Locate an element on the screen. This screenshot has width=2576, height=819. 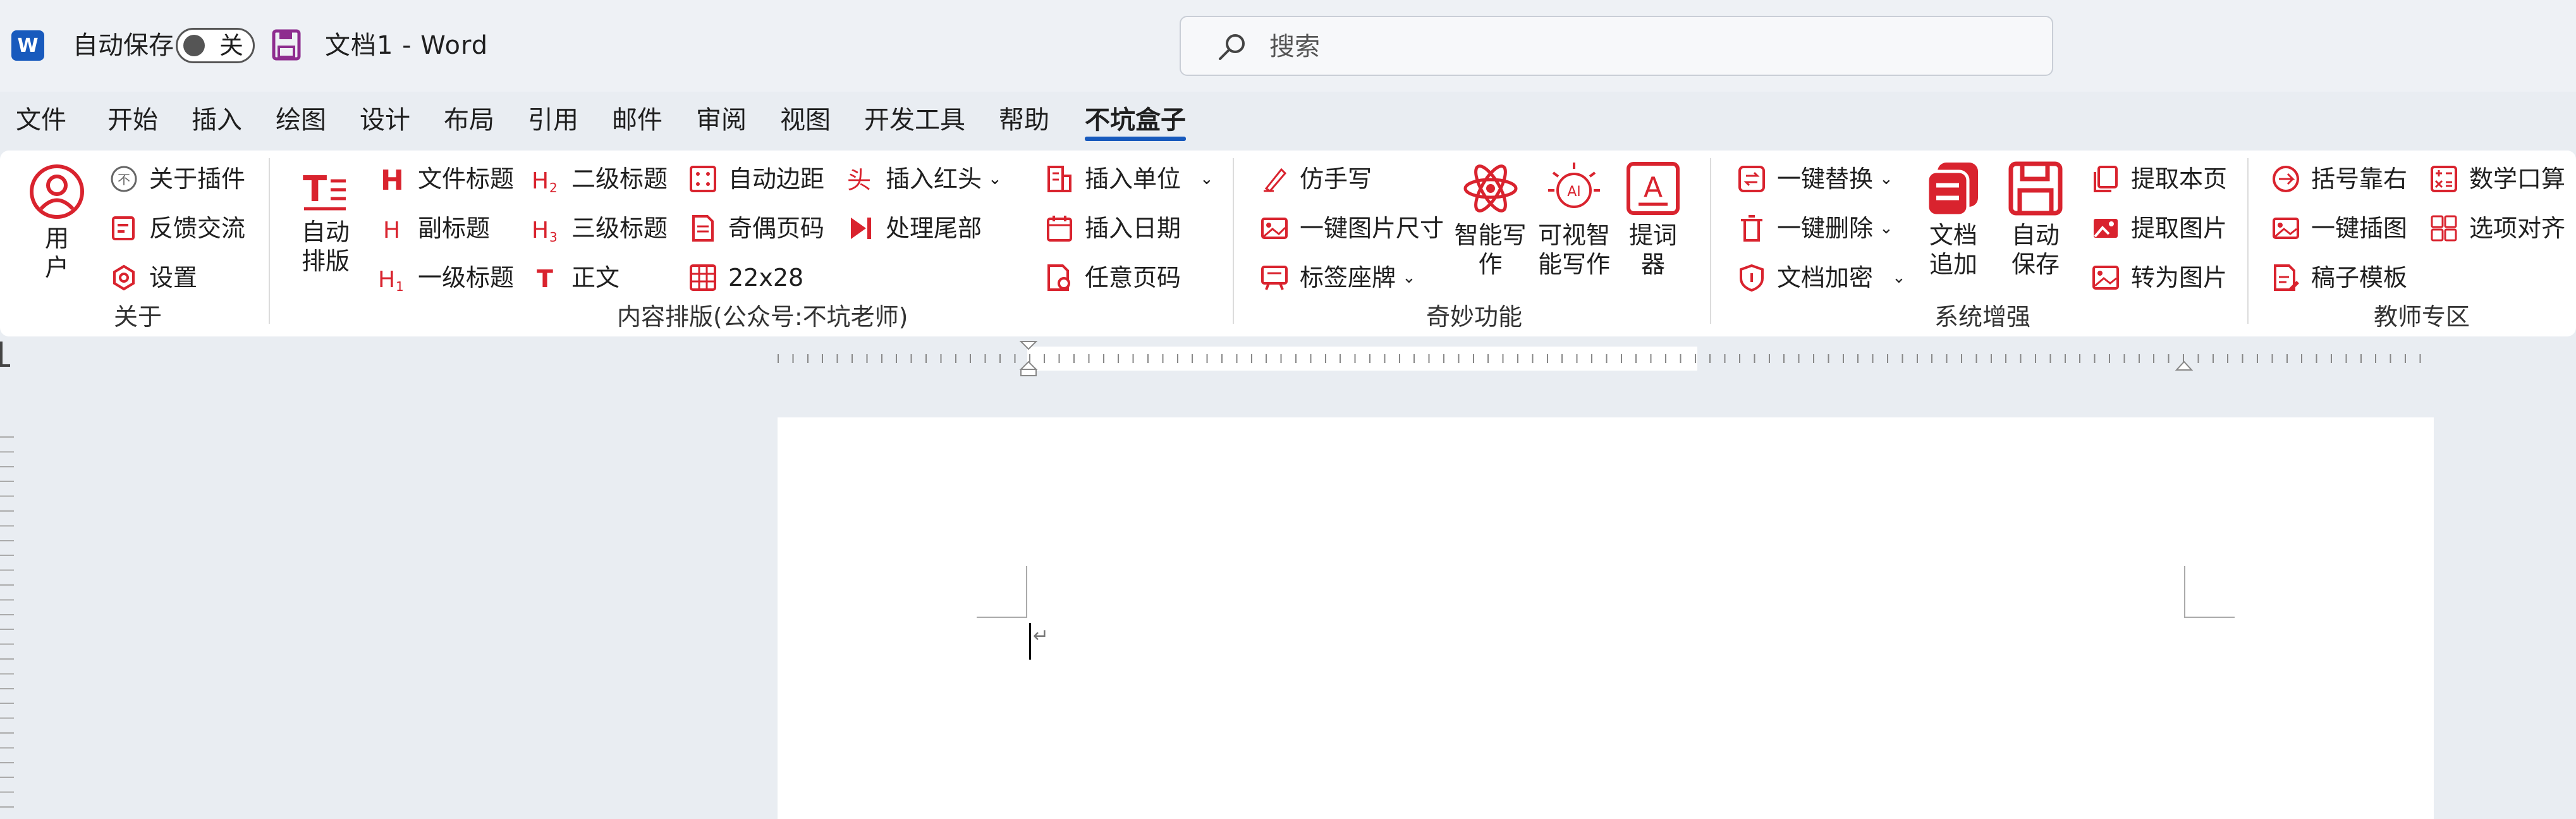
svg-text: 1 is located at coordinates (400, 285).